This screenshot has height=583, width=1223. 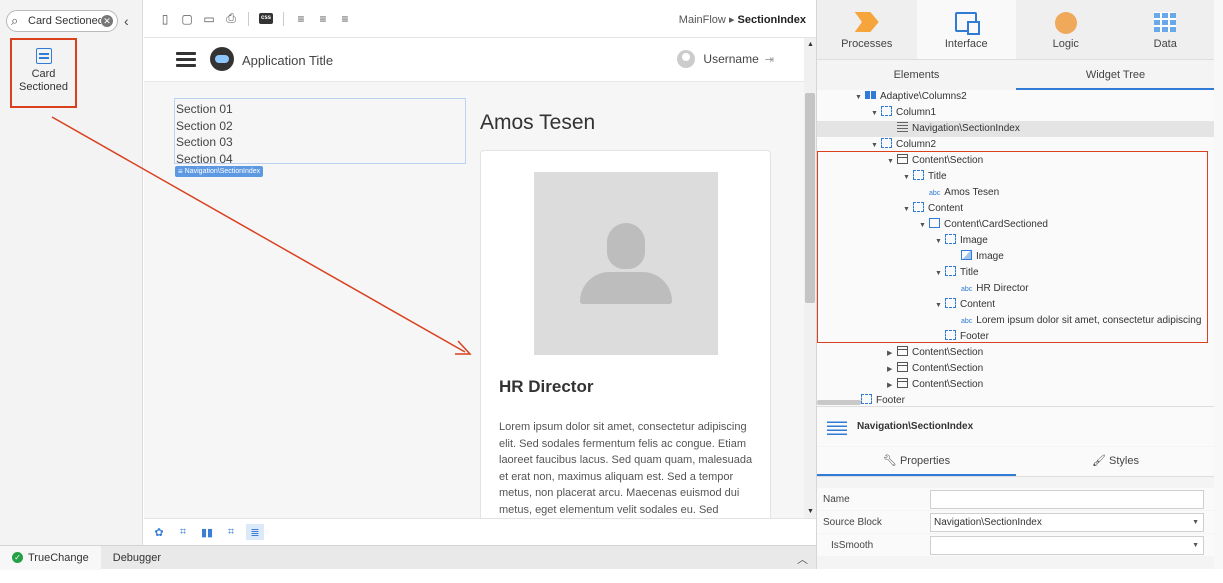 What do you see at coordinates (769, 59) in the screenshot?
I see `logout-icon: ⇥` at bounding box center [769, 59].